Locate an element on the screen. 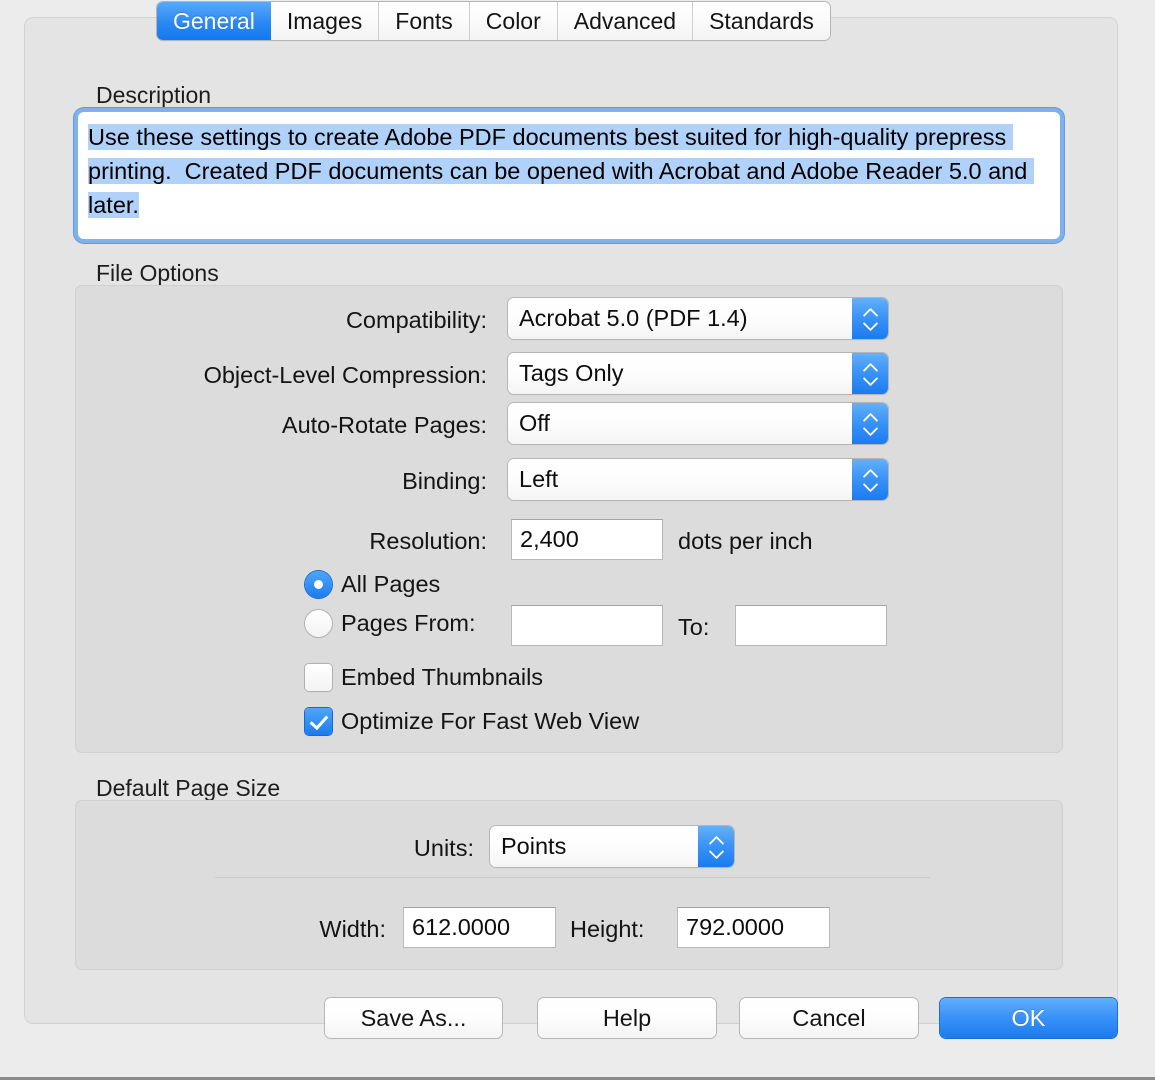  optimize-fast-web-view-label: Optimize For Fast Web View is located at coordinates (490, 721).